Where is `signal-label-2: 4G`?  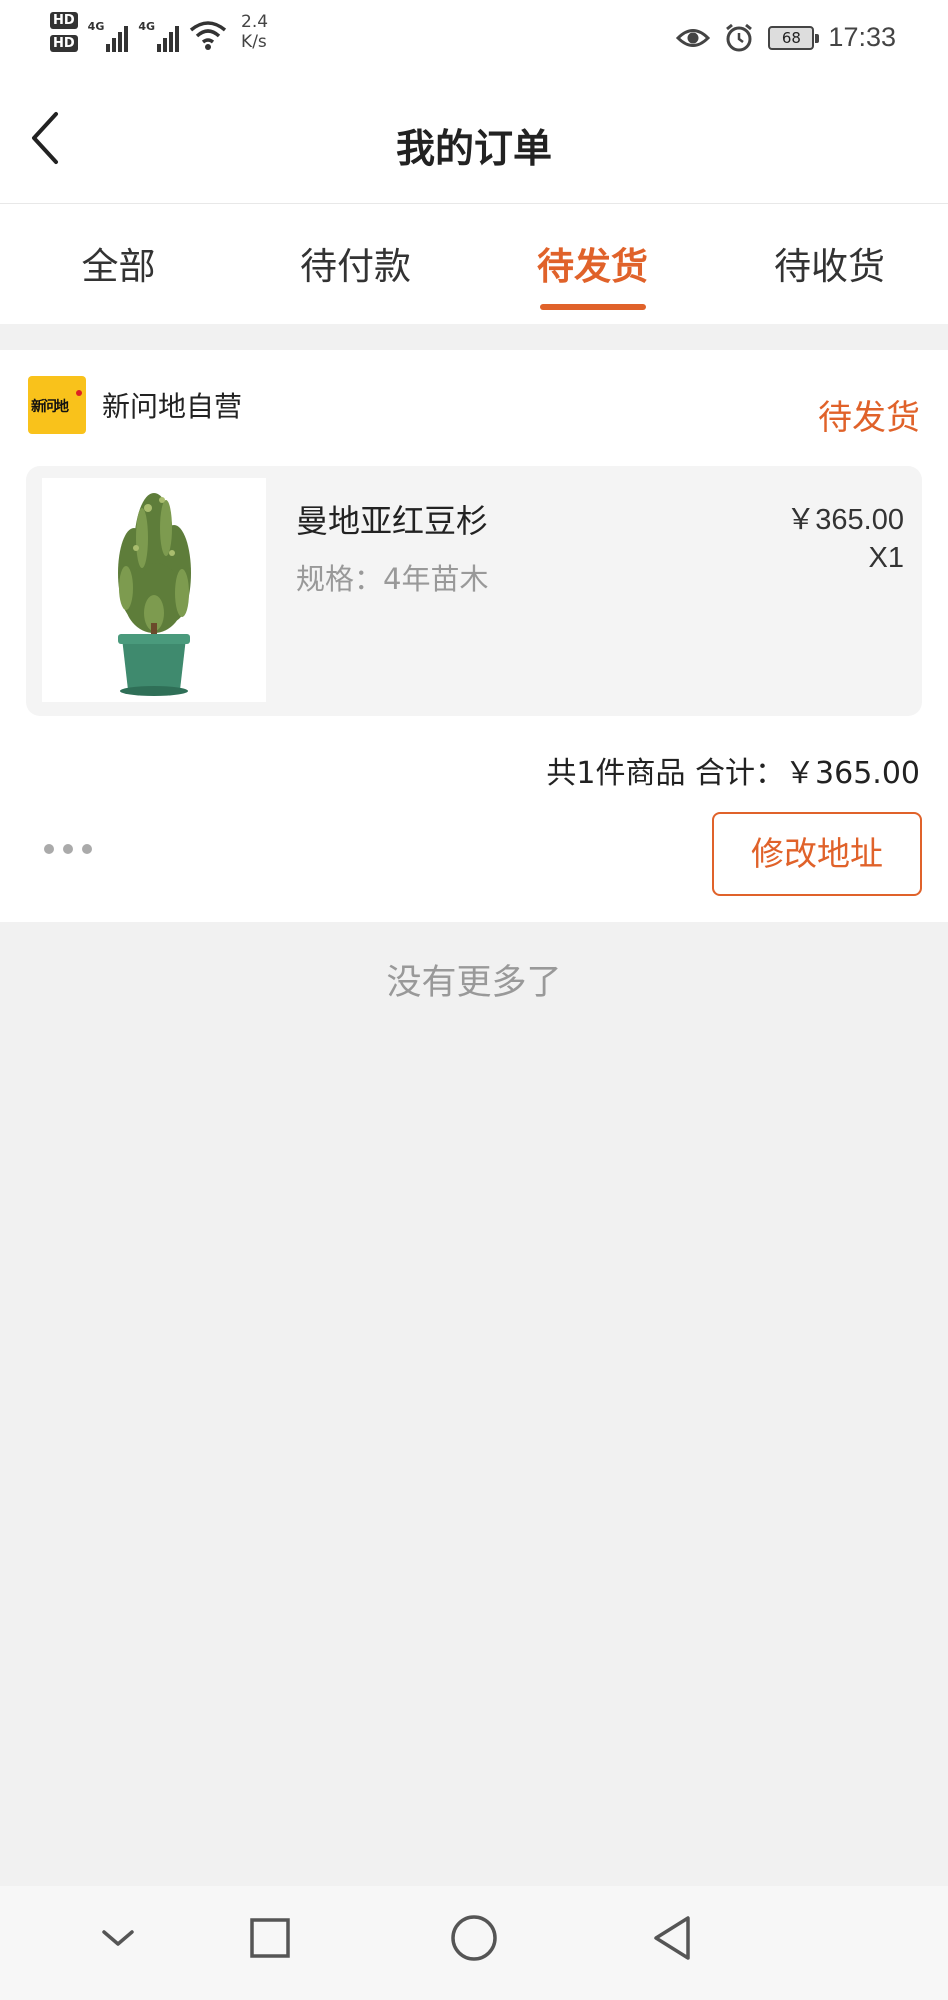 signal-label-2: 4G is located at coordinates (147, 26).